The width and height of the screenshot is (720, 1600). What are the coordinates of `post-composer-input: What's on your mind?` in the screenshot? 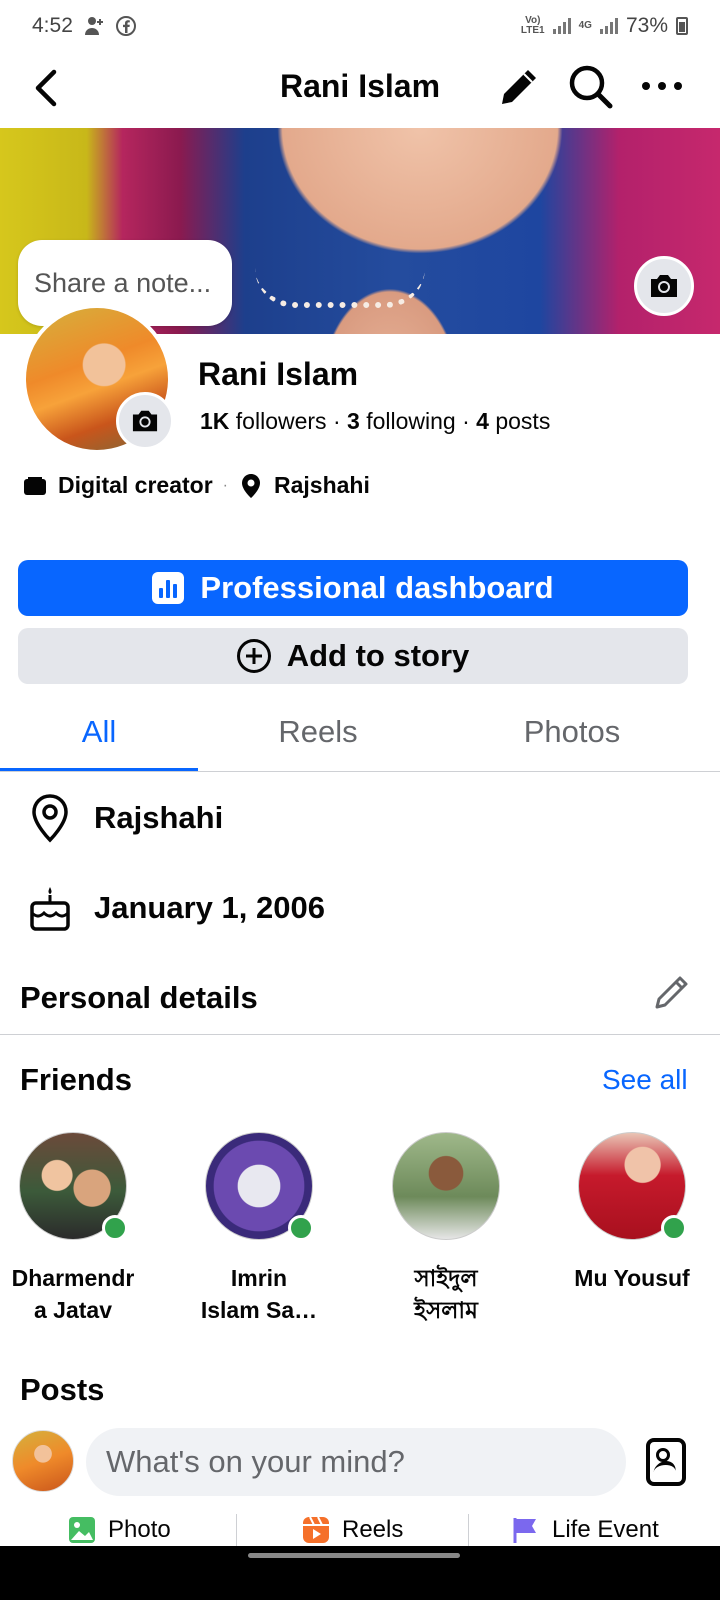 It's located at (356, 1462).